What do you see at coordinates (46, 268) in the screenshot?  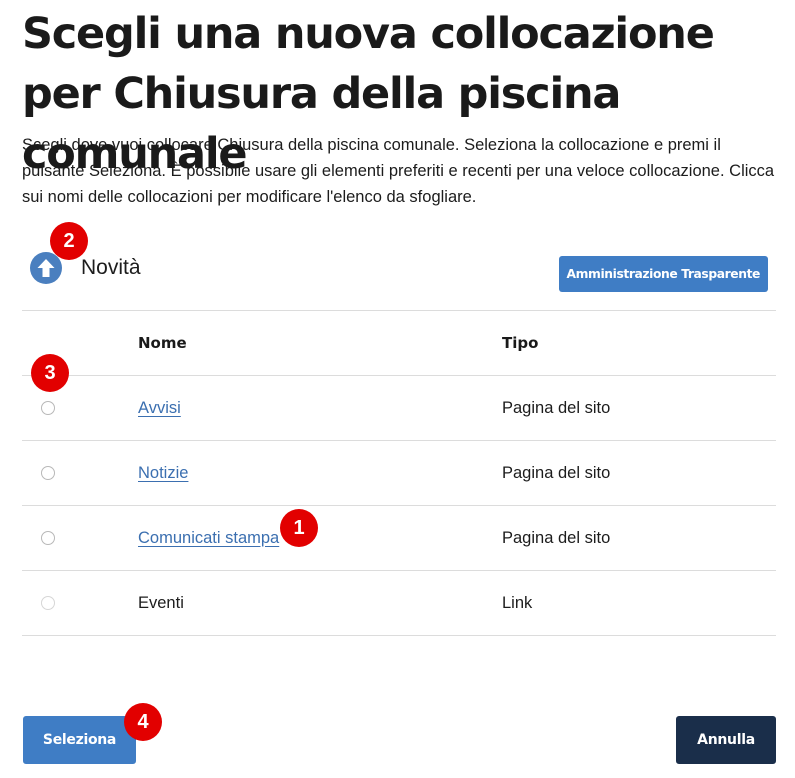 I see `arrow-up-circle-icon` at bounding box center [46, 268].